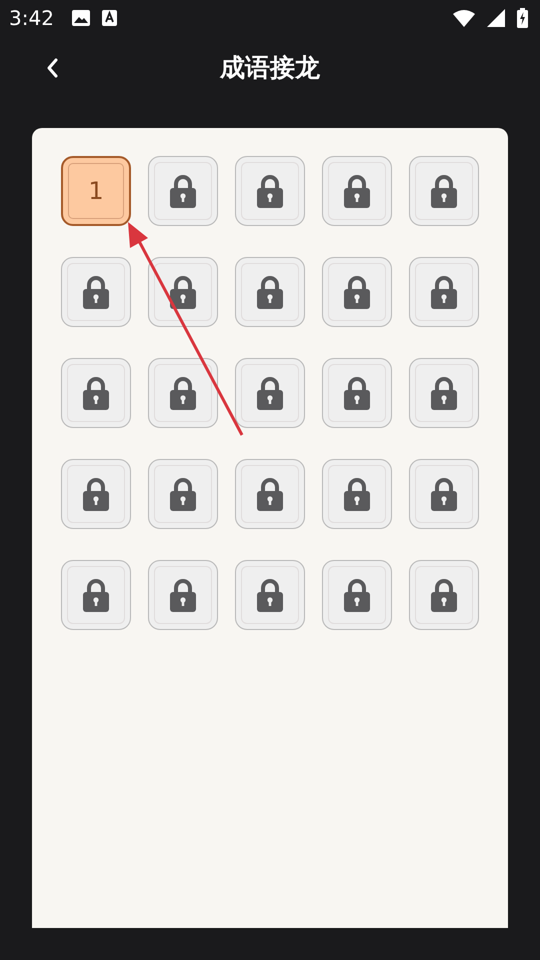 The height and width of the screenshot is (960, 540). I want to click on battery-icon, so click(522, 18).